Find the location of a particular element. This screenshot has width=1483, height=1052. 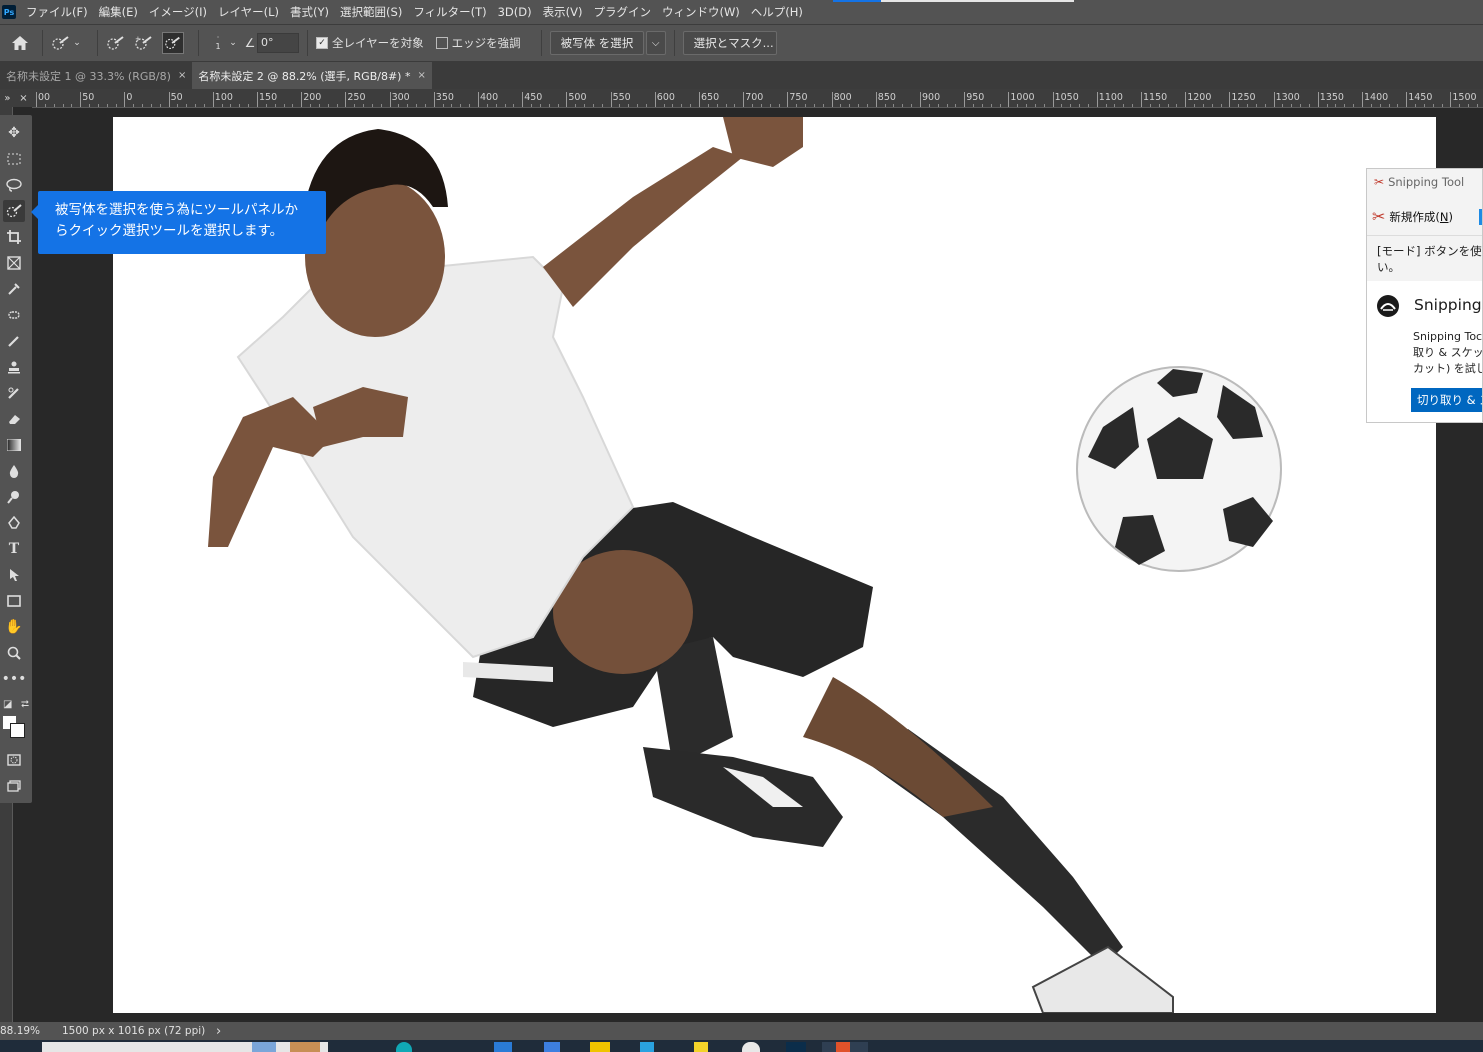

ruler-tick is located at coordinates (346, 99).